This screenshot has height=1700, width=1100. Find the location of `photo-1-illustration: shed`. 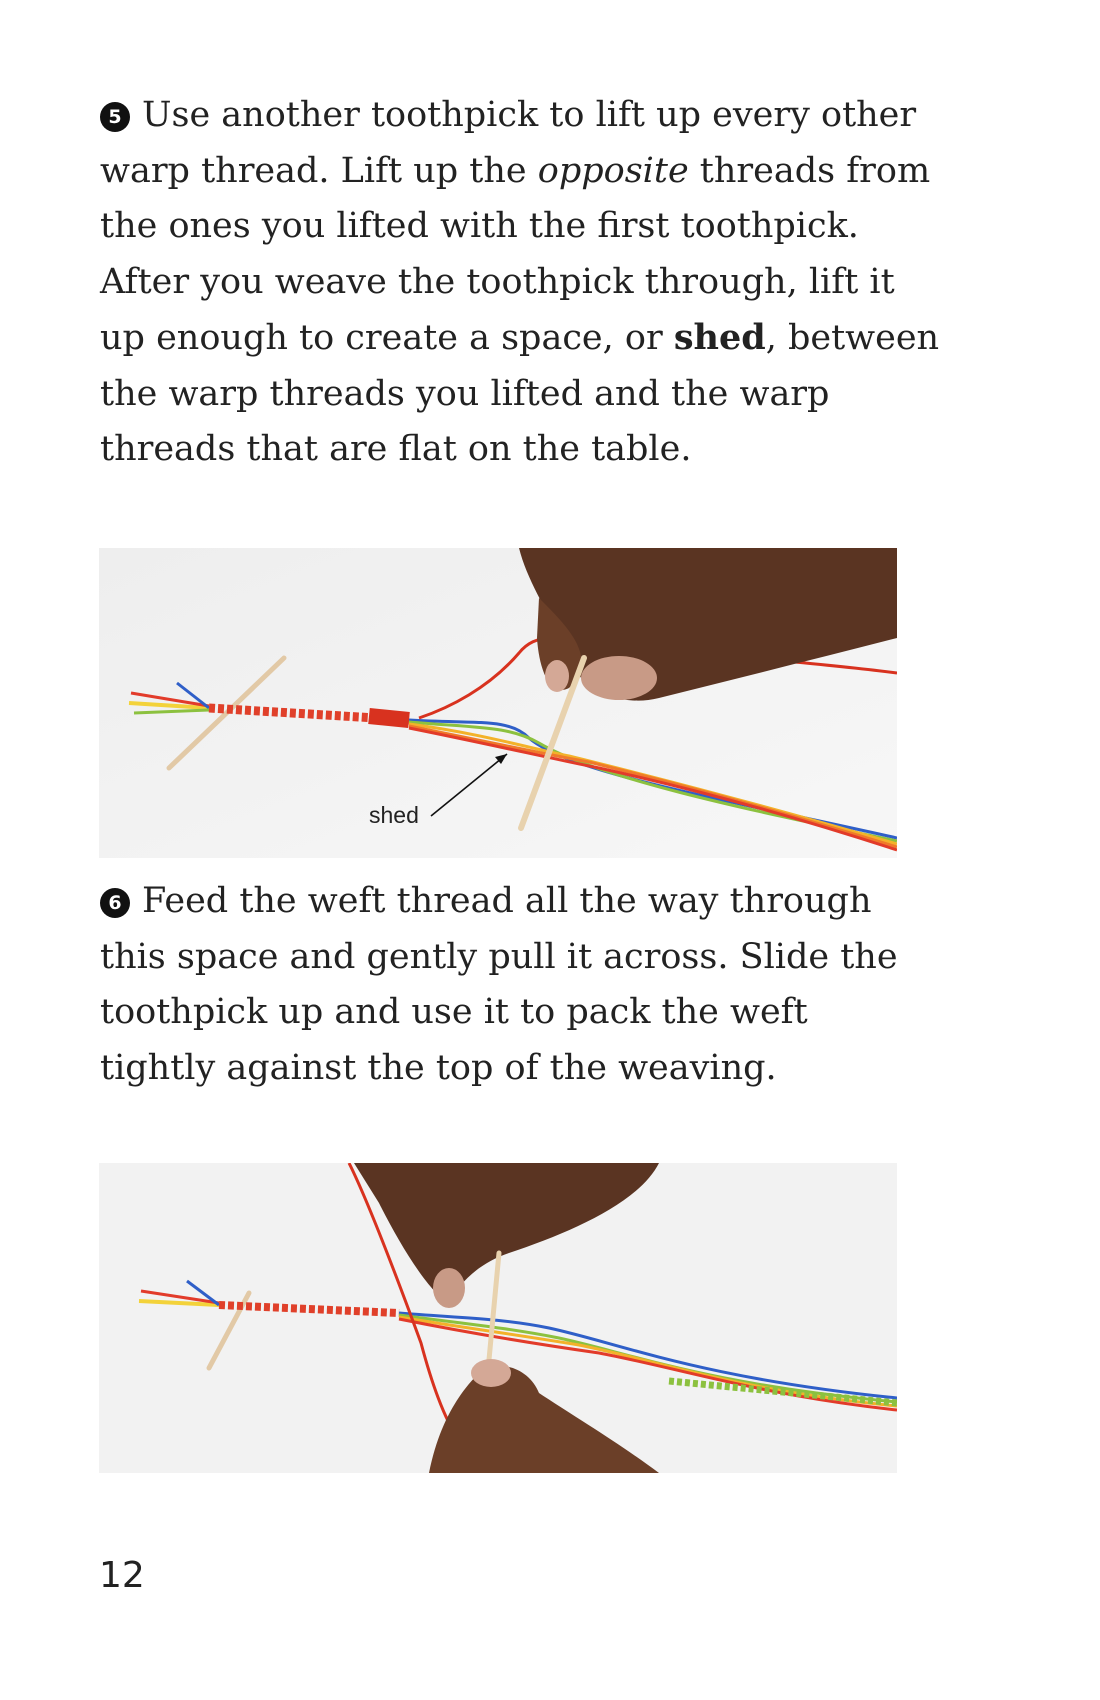

photo-1-illustration: shed is located at coordinates (498, 703).